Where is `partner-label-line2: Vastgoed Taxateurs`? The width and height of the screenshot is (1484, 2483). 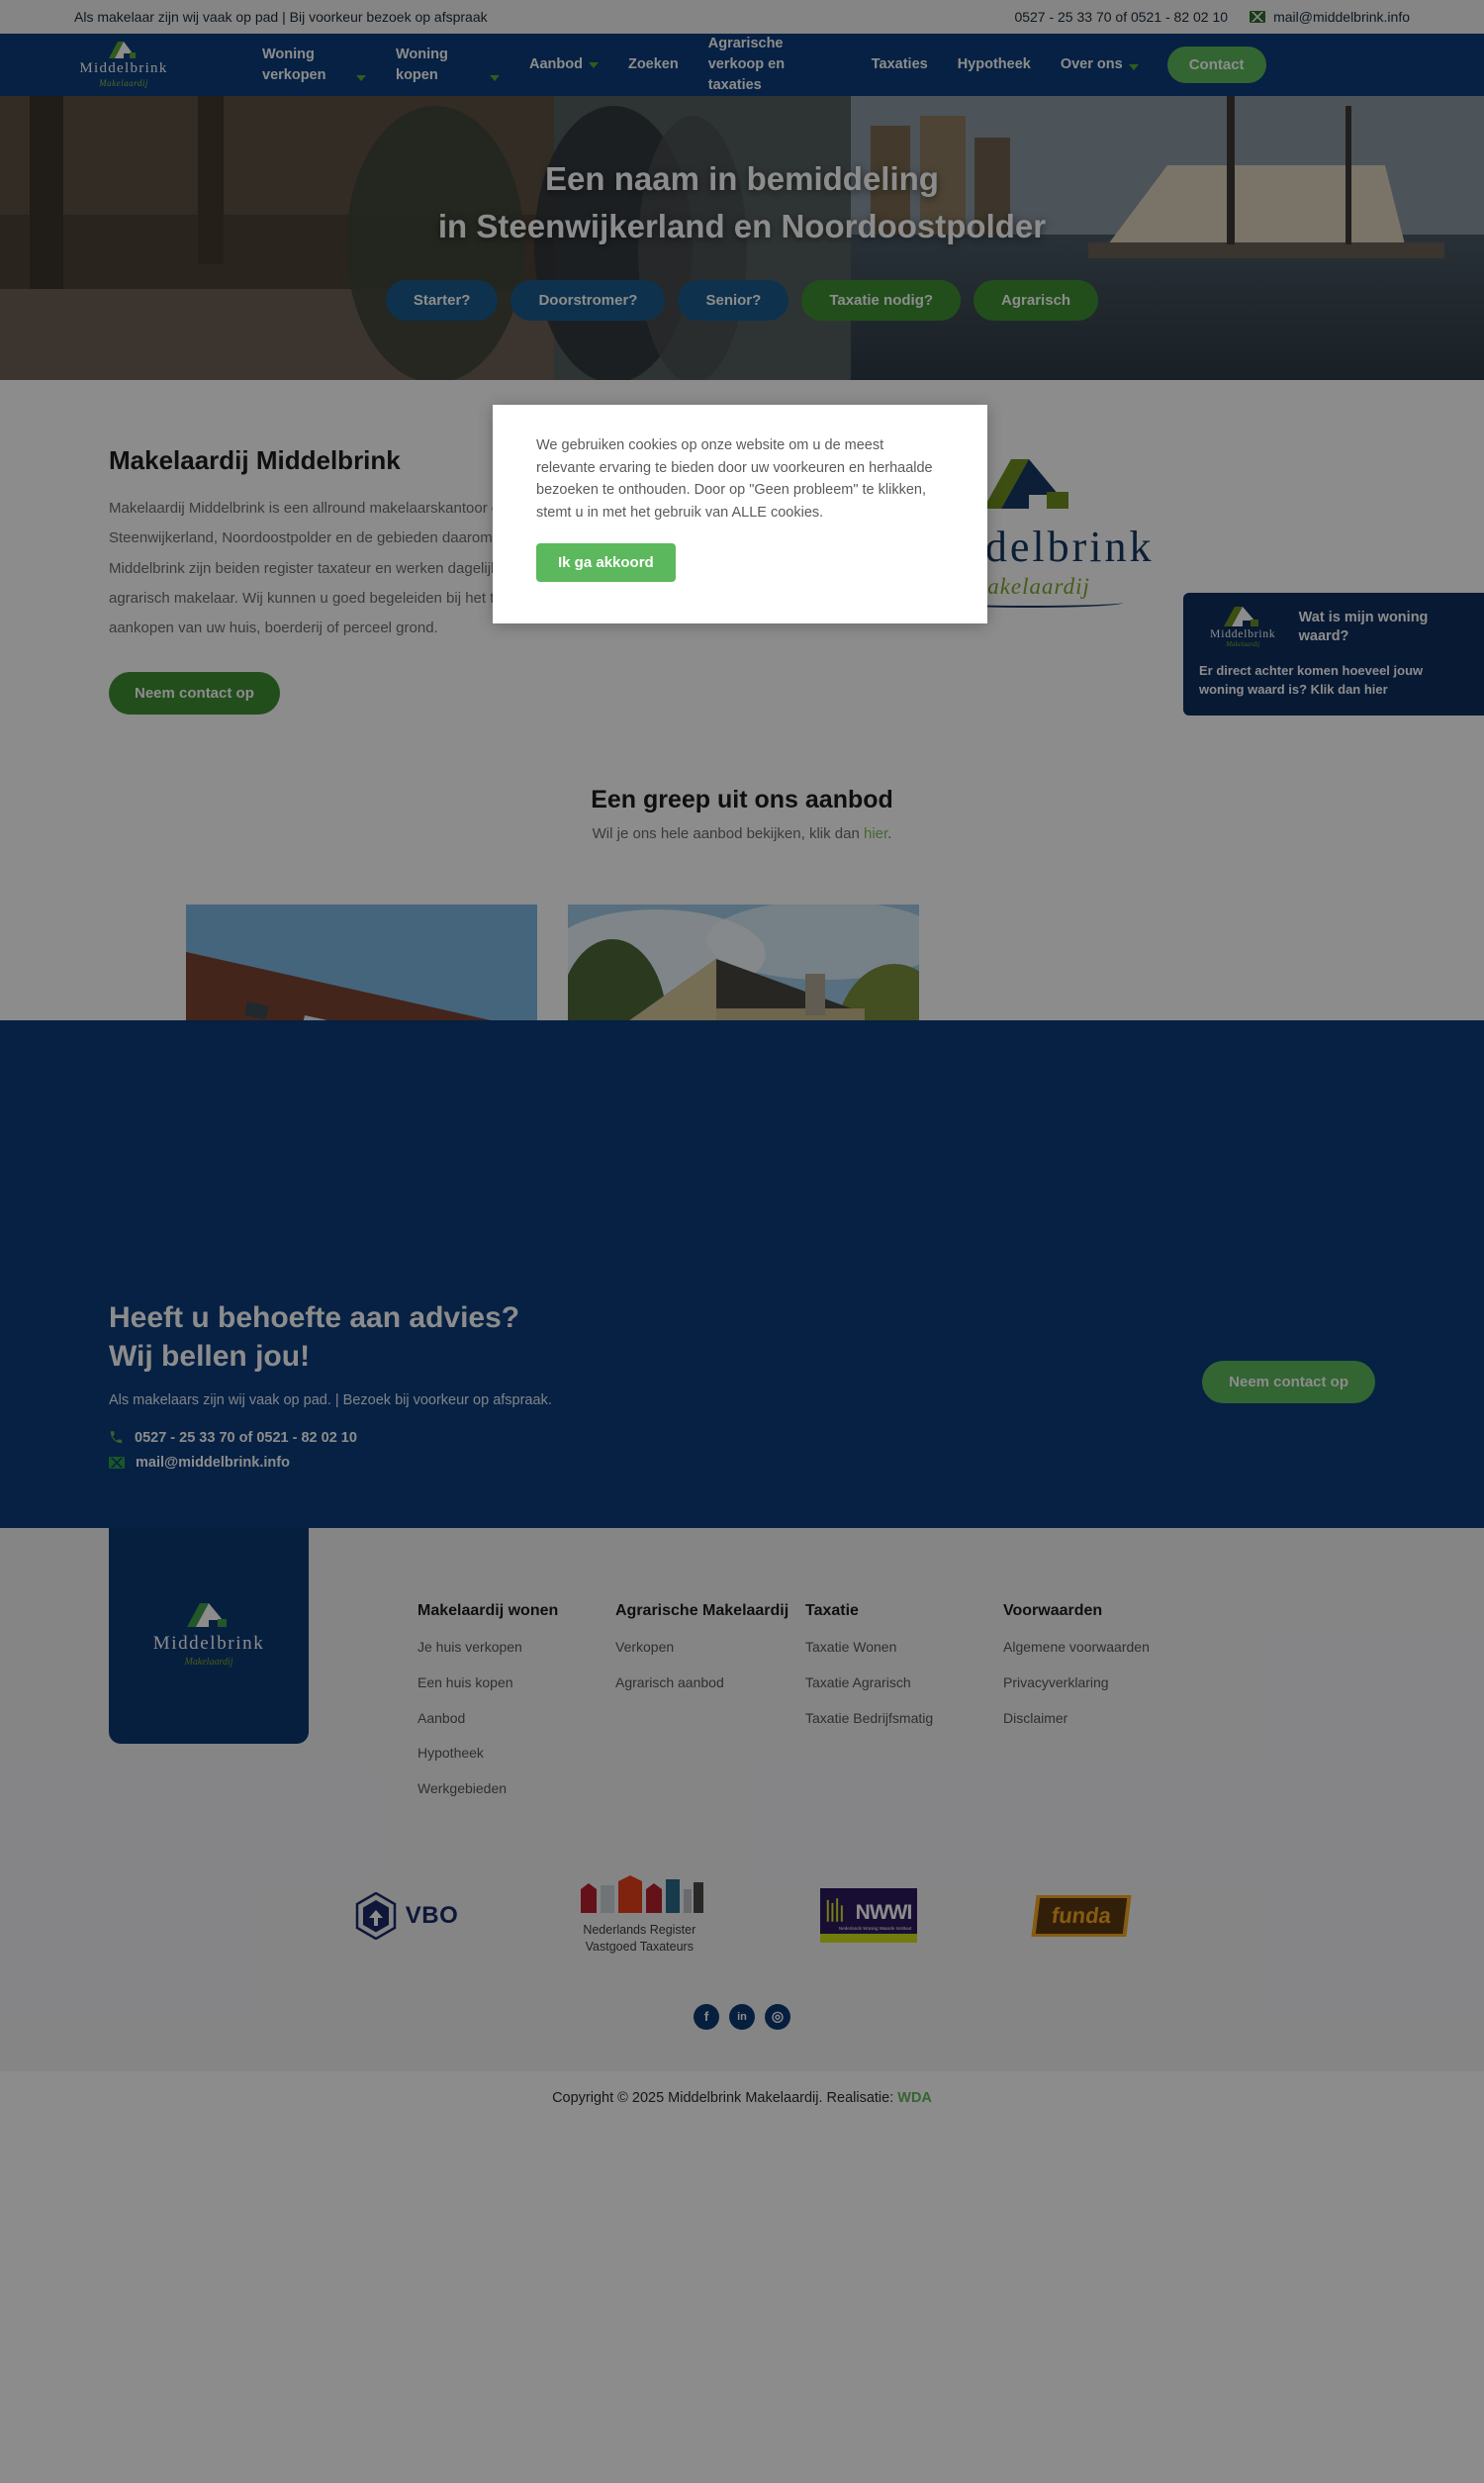
partner-label-line2: Vastgoed Taxateurs is located at coordinates (639, 1947).